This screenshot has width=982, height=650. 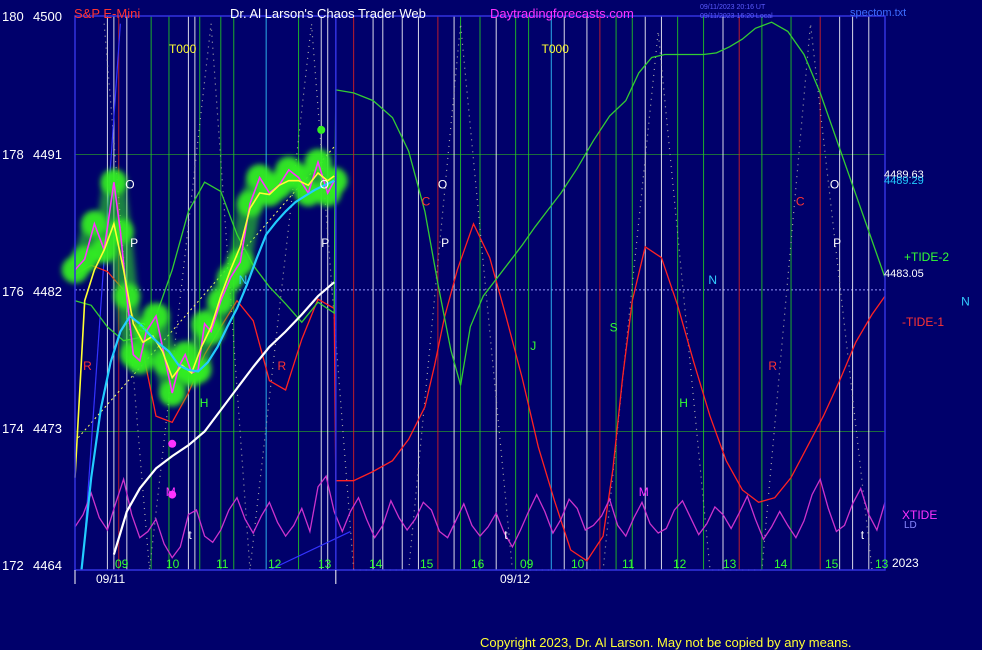 What do you see at coordinates (321, 129) in the screenshot?
I see `high-marker` at bounding box center [321, 129].